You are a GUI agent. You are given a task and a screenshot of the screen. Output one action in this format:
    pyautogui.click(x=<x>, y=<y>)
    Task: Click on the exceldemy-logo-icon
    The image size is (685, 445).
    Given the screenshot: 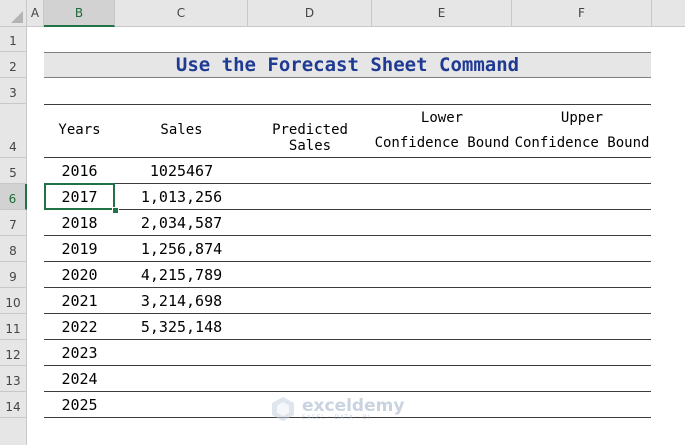 What is the action you would take?
    pyautogui.click(x=283, y=409)
    